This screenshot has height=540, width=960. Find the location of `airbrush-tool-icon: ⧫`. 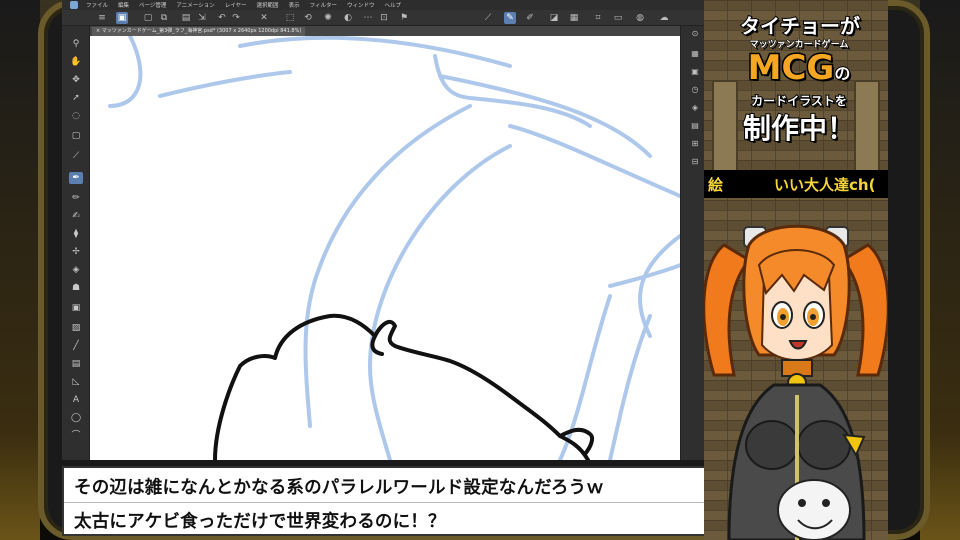

airbrush-tool-icon: ⧫ is located at coordinates (76, 234).